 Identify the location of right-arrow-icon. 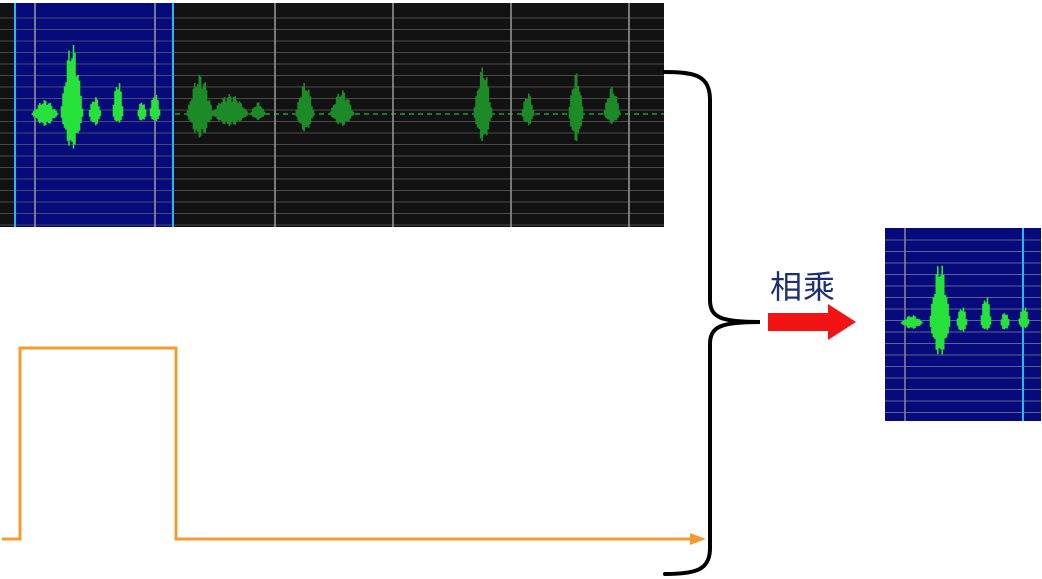
(812, 322).